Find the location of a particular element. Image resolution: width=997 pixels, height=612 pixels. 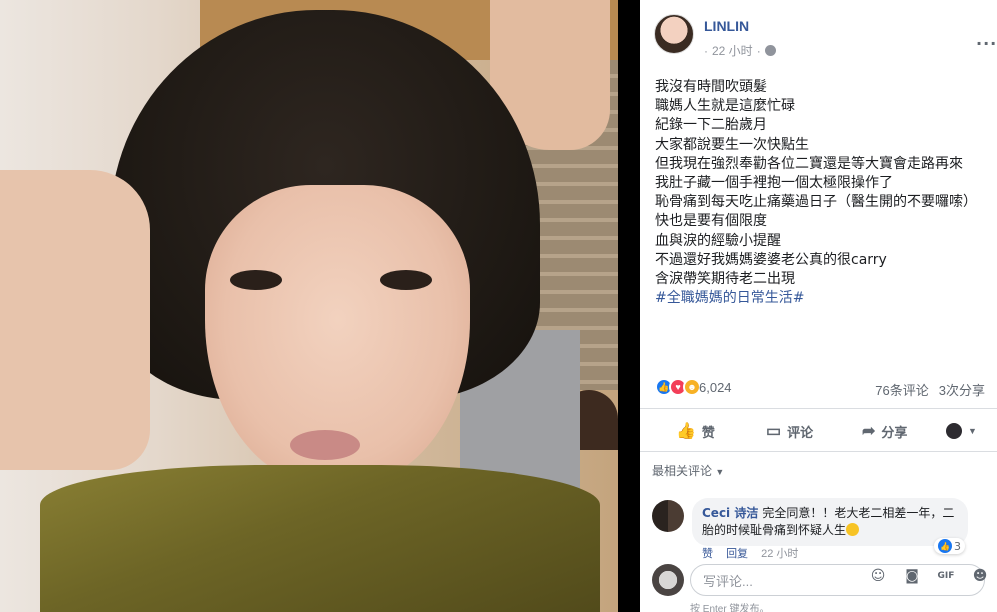

share-button: ➦ 分享 is located at coordinates (884, 431).